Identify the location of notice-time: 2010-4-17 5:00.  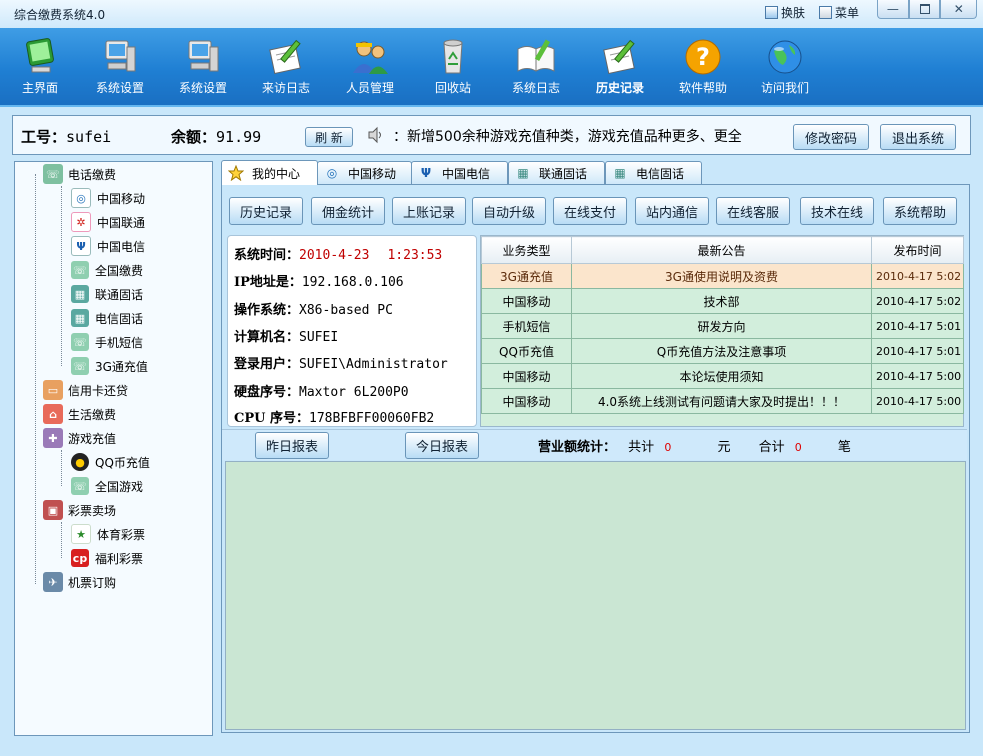
(917, 376).